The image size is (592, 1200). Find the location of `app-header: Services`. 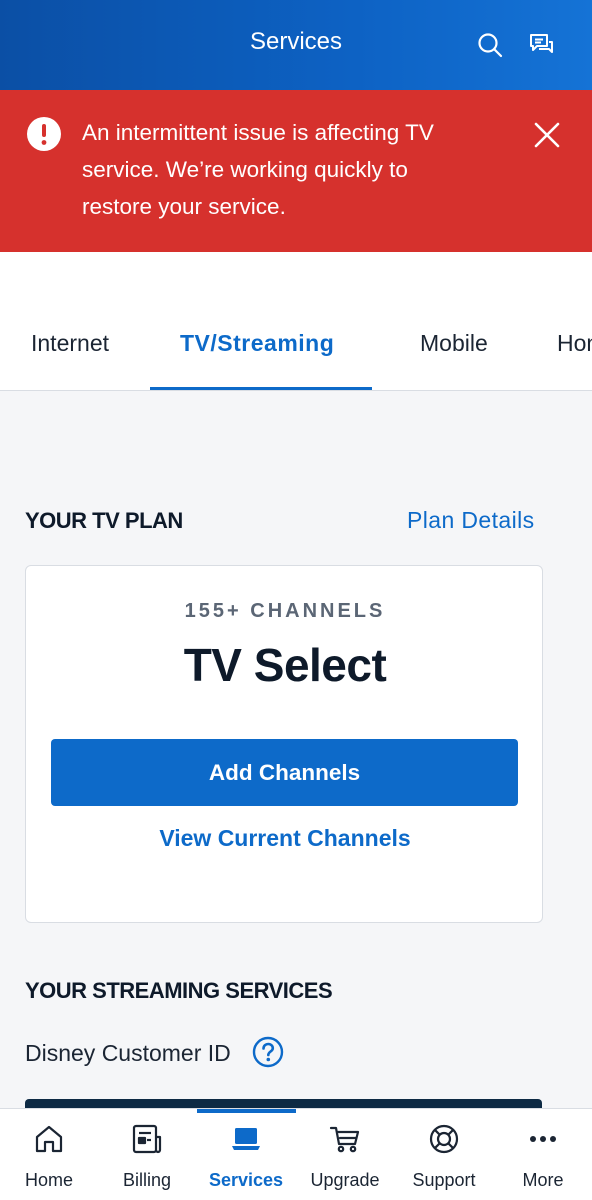

app-header: Services is located at coordinates (296, 45).